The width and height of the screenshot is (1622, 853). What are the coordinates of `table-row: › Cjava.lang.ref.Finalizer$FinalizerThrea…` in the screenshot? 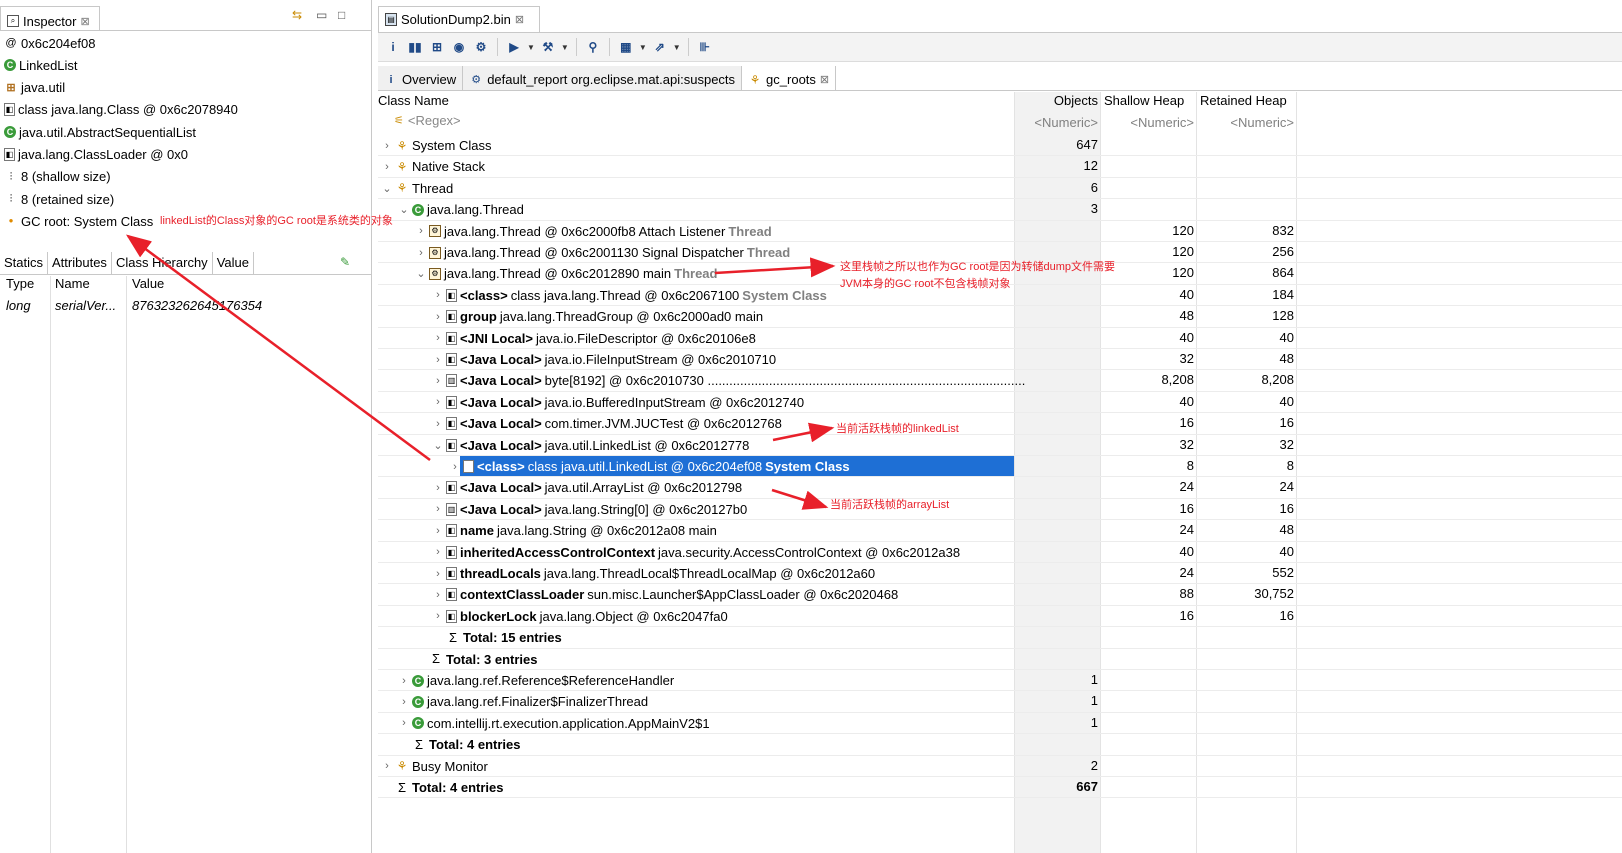 It's located at (1000, 702).